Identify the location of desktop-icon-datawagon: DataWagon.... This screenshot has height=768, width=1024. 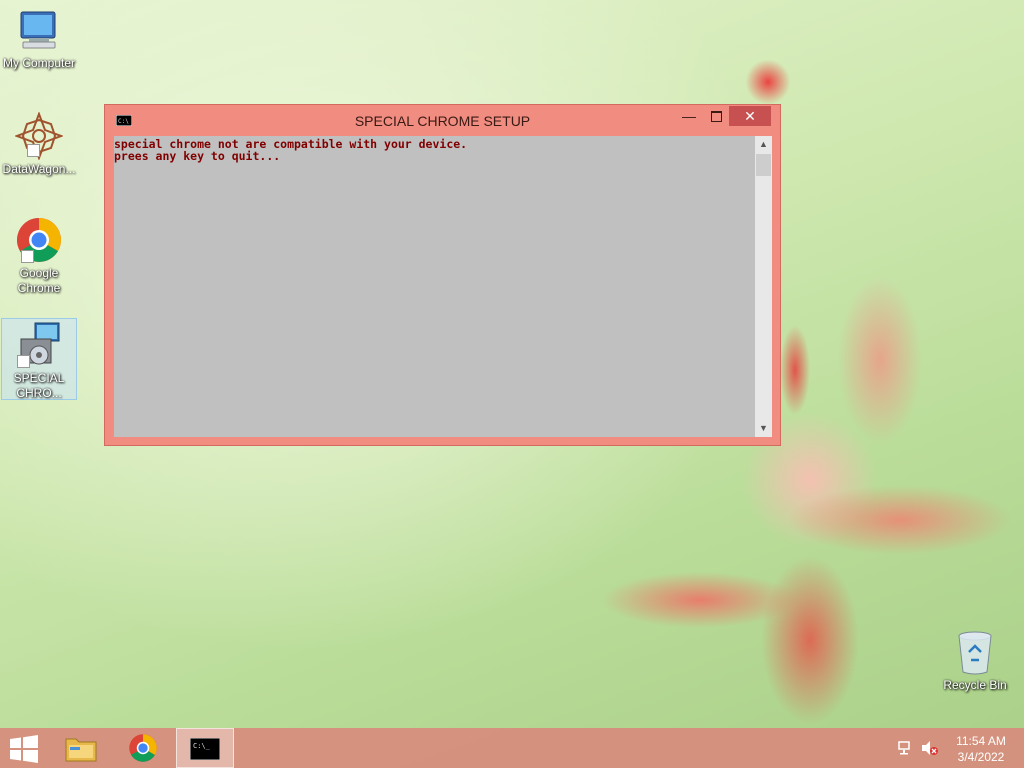
(39, 144).